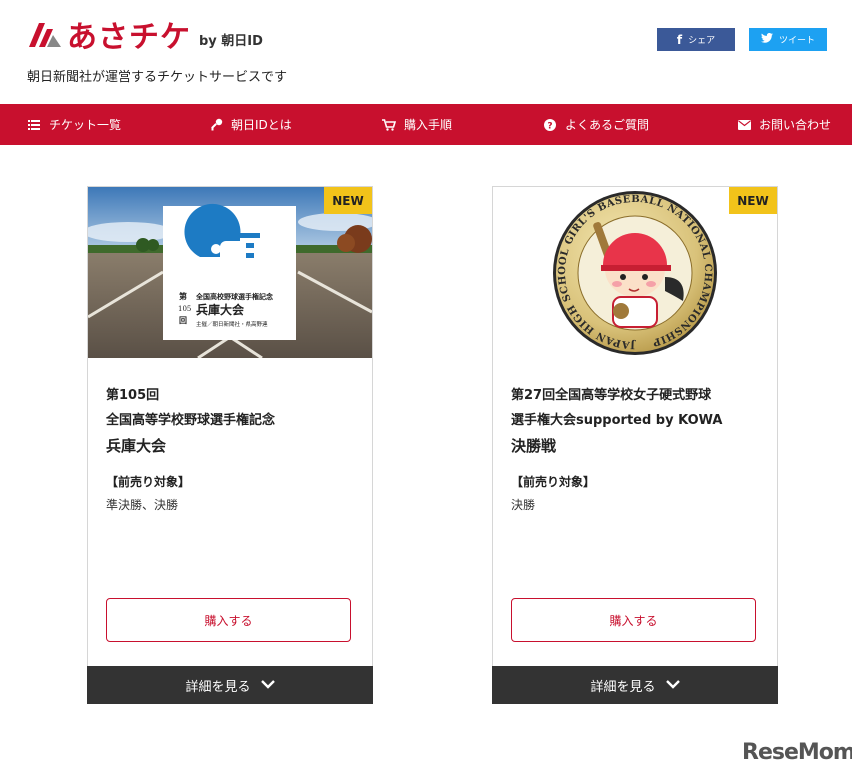 Image resolution: width=852 pixels, height=778 pixels. What do you see at coordinates (183, 296) in the screenshot?
I see `svg-text: 第` at bounding box center [183, 296].